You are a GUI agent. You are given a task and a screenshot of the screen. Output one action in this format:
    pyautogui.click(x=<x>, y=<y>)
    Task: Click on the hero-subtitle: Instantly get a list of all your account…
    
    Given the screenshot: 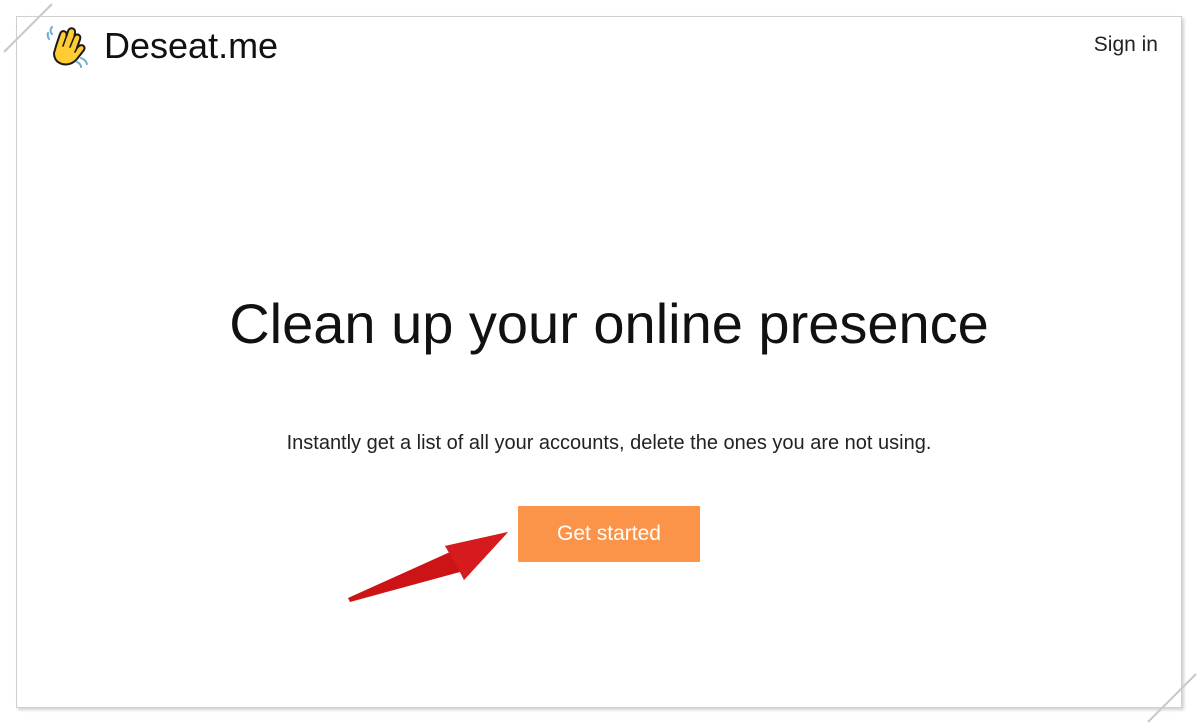 What is the action you would take?
    pyautogui.click(x=609, y=443)
    